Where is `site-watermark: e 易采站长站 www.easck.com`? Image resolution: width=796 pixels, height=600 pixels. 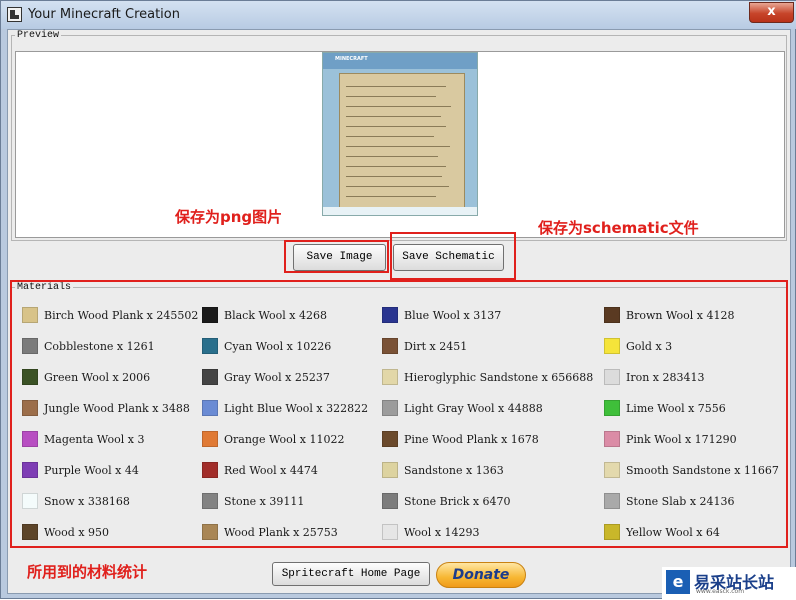
site-watermark: e 易采站长站 www.easck.com is located at coordinates (729, 583).